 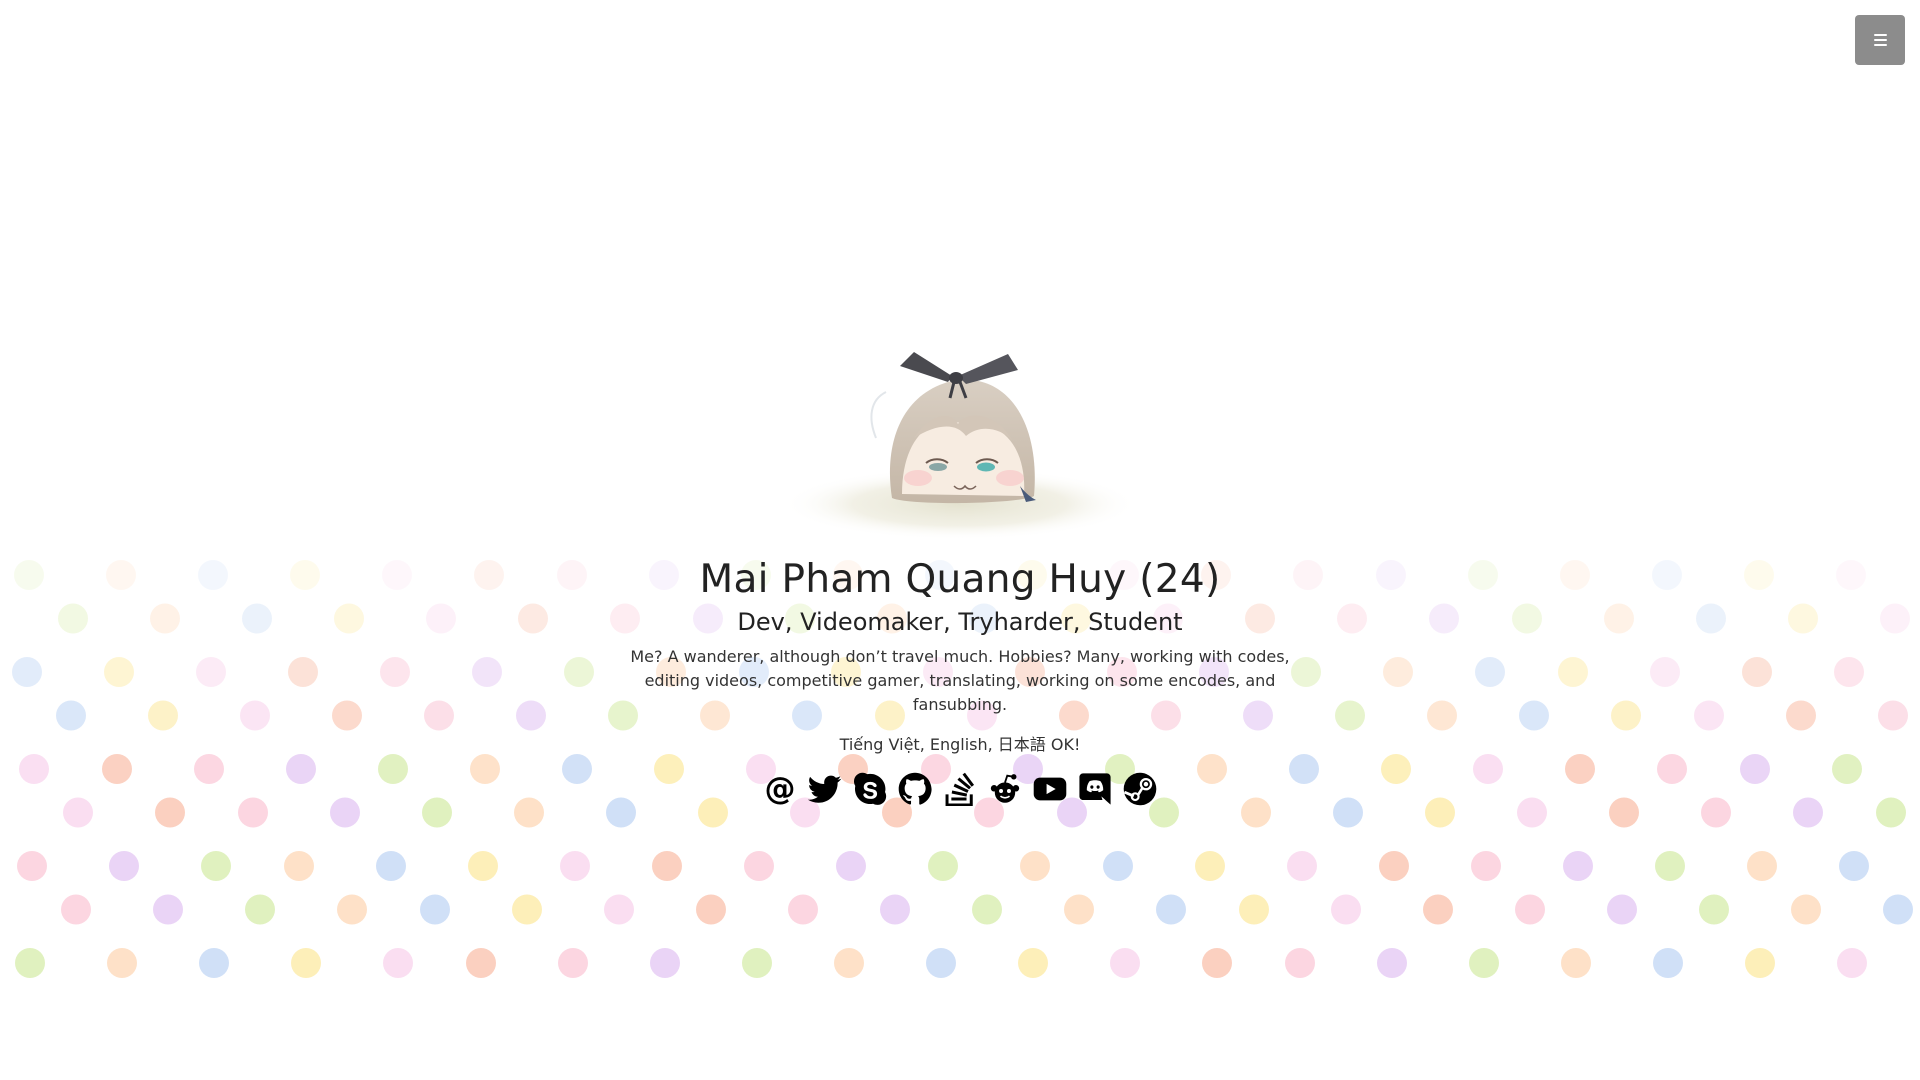 I want to click on social-links: @, so click(x=960, y=789).